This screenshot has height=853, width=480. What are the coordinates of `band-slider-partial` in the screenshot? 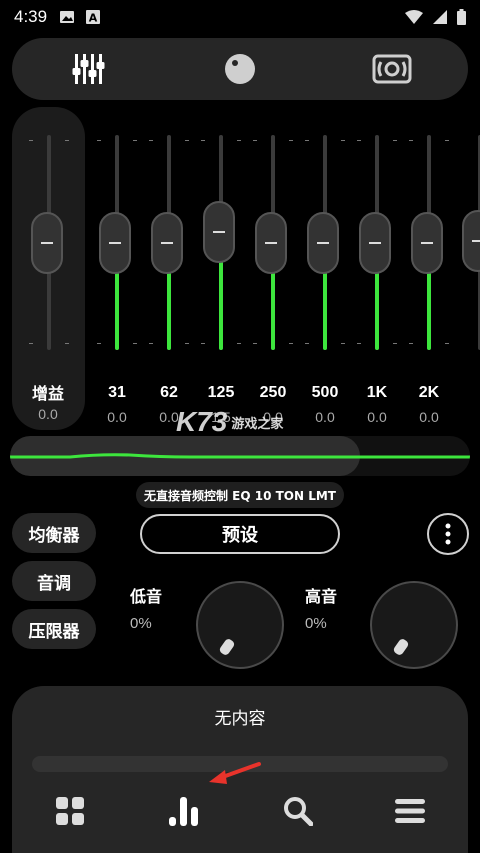 It's located at (470, 242).